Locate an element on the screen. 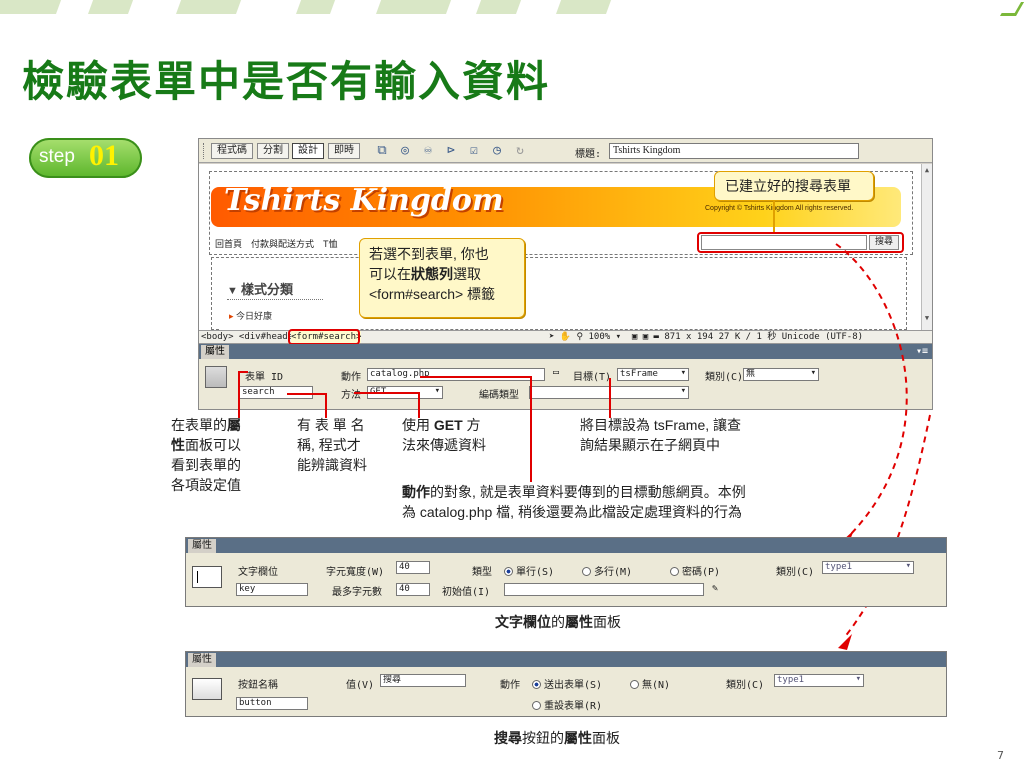 The width and height of the screenshot is (1024, 768). enctype-label: 編碼類型 is located at coordinates (499, 395).